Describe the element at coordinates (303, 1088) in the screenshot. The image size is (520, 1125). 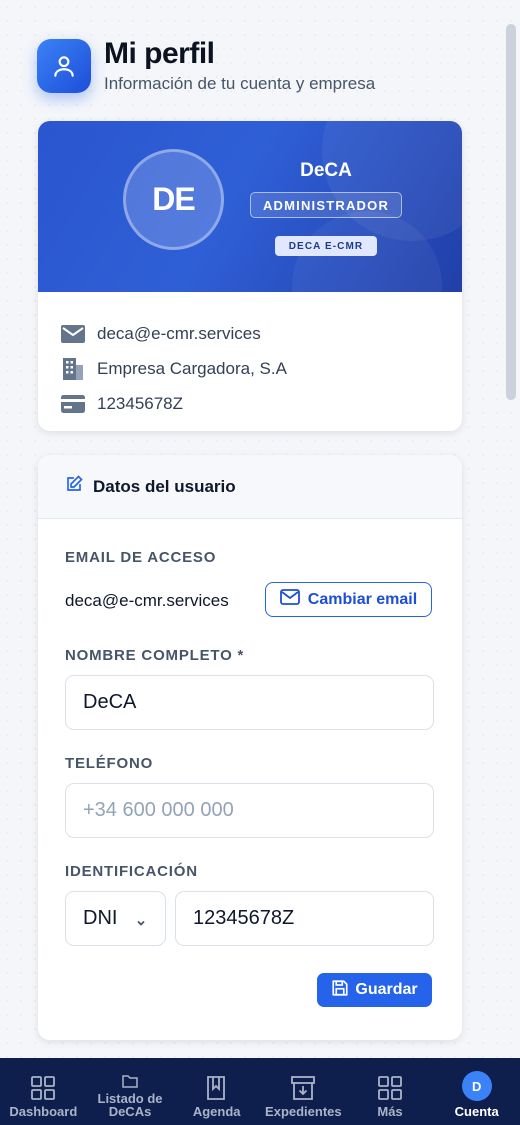
I see `archive-icon` at that location.